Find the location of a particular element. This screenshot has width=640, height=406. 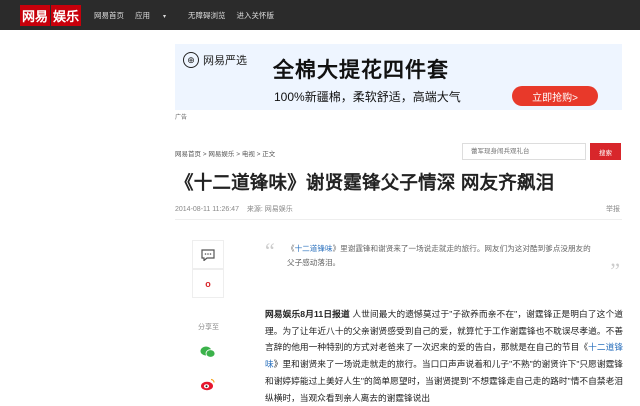

weibo-share-icon is located at coordinates (208, 384).